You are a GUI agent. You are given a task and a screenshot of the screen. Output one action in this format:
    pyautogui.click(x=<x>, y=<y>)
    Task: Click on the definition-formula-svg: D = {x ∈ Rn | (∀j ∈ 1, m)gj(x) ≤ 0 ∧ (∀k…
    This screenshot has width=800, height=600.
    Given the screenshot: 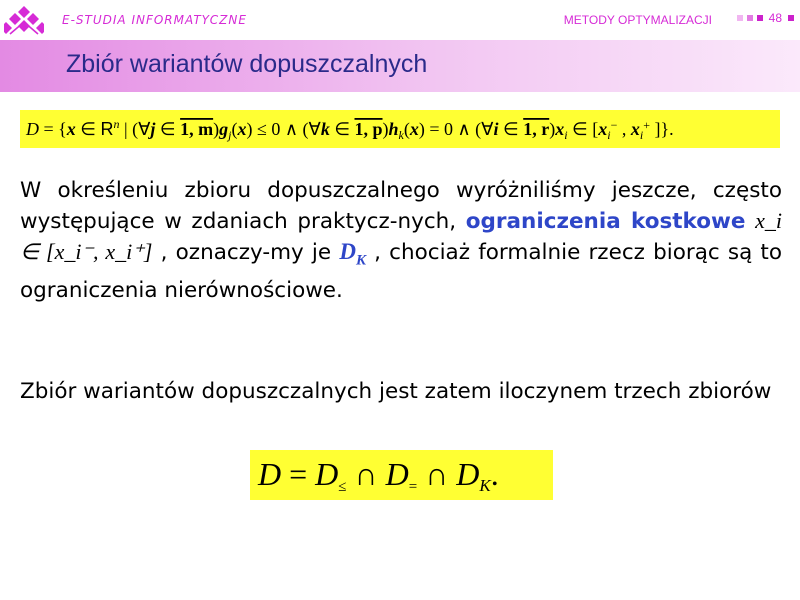 What is the action you would take?
    pyautogui.click(x=349, y=129)
    